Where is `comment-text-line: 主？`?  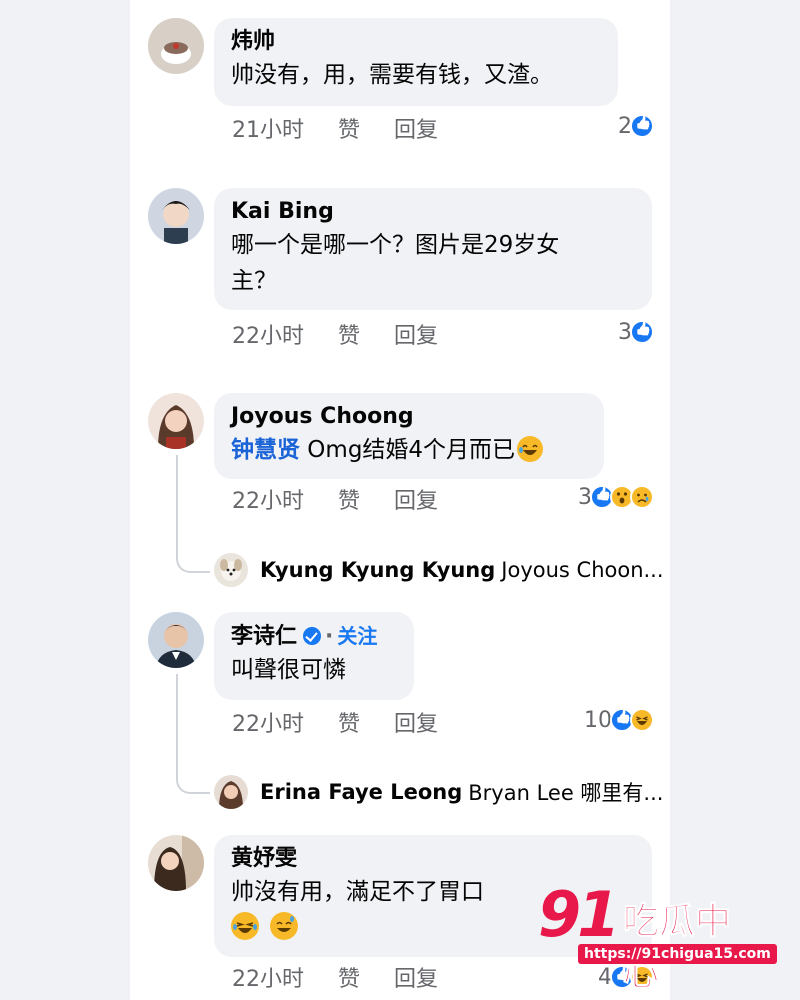 comment-text-line: 主？ is located at coordinates (254, 281).